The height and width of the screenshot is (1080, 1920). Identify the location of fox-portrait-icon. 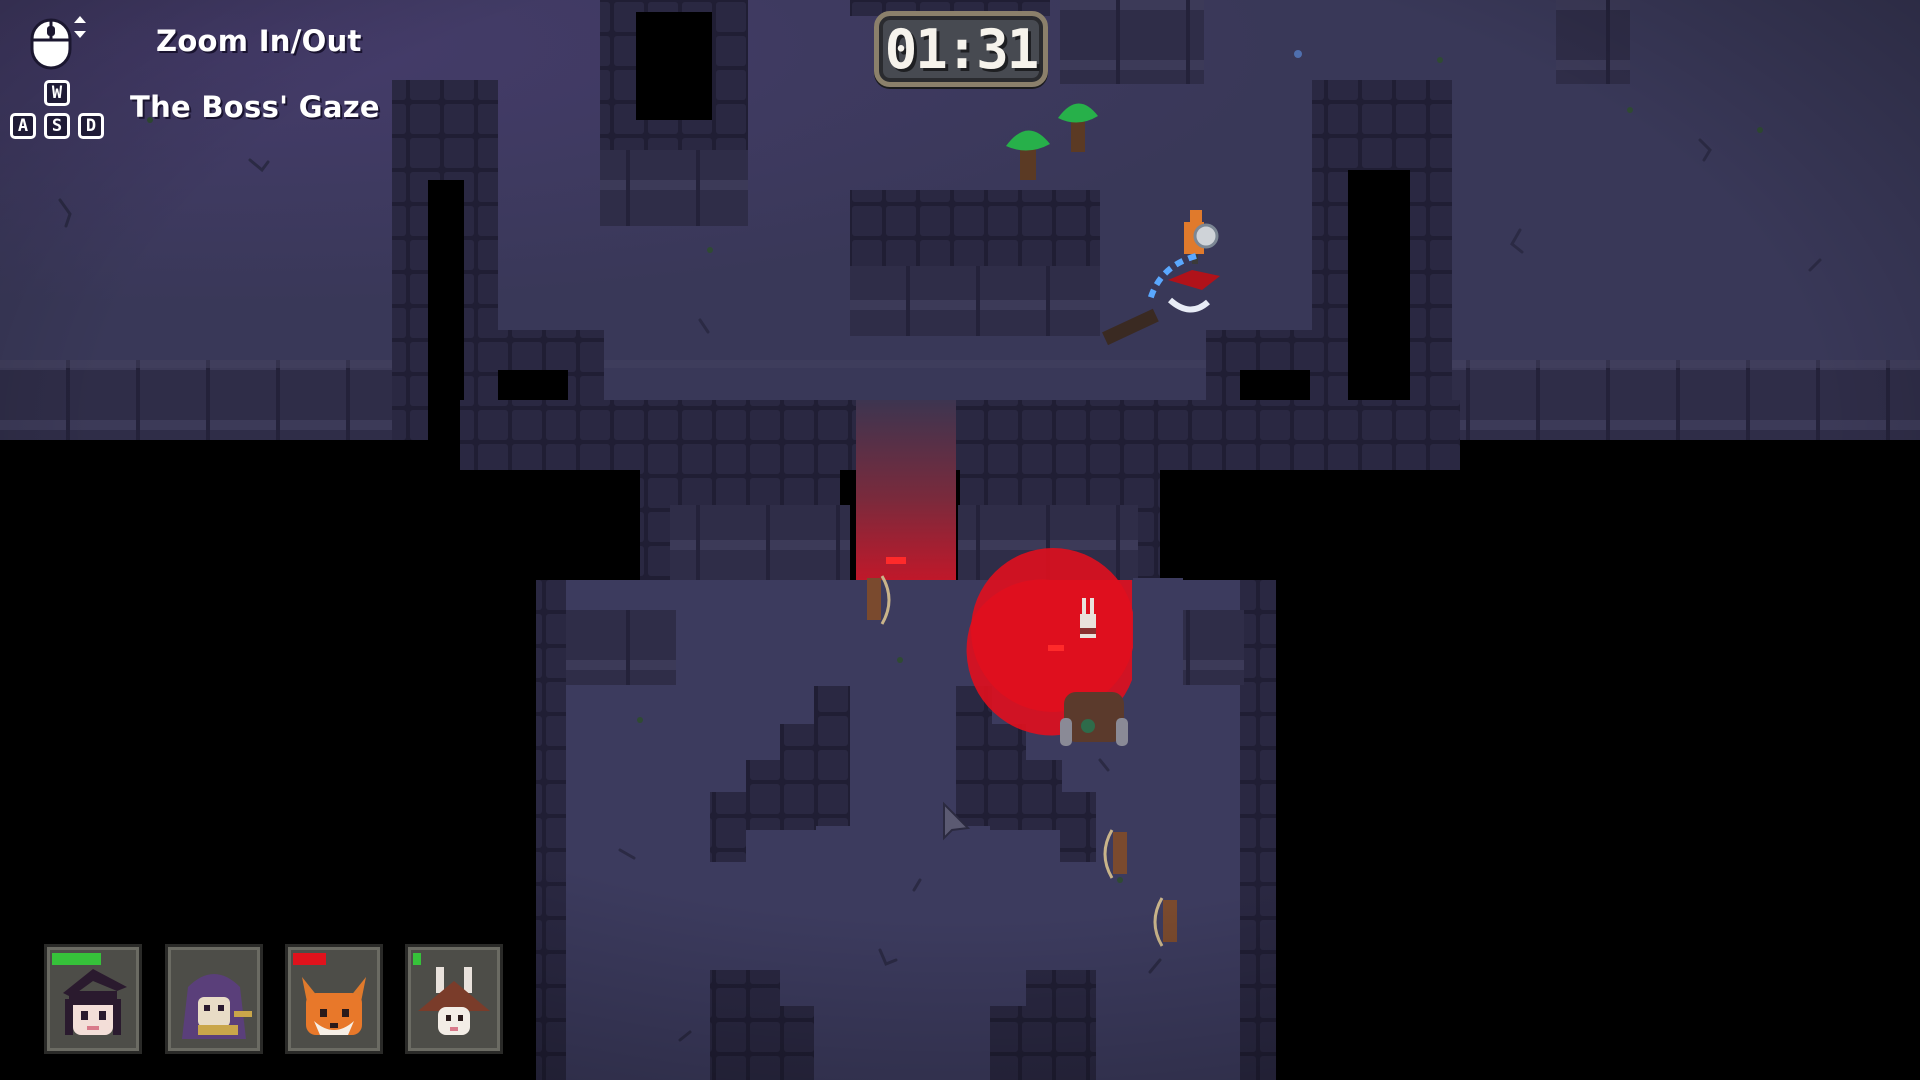
(334, 1006).